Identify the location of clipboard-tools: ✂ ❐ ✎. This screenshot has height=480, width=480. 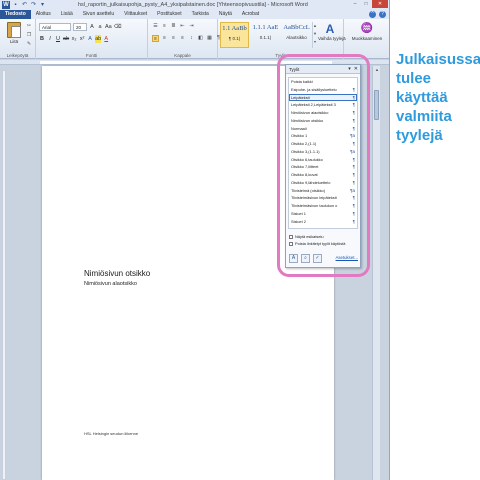
(29, 35).